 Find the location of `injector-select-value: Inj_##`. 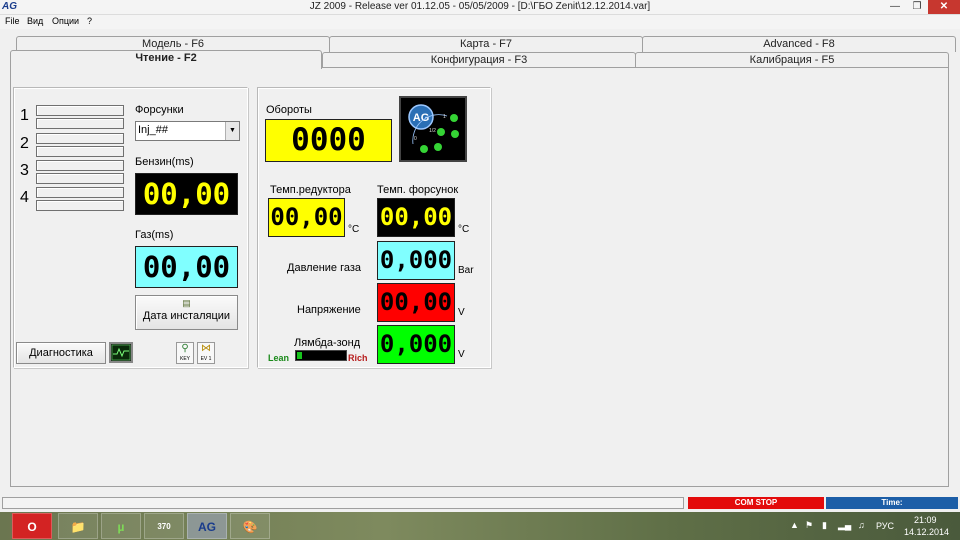

injector-select-value: Inj_## is located at coordinates (153, 130).